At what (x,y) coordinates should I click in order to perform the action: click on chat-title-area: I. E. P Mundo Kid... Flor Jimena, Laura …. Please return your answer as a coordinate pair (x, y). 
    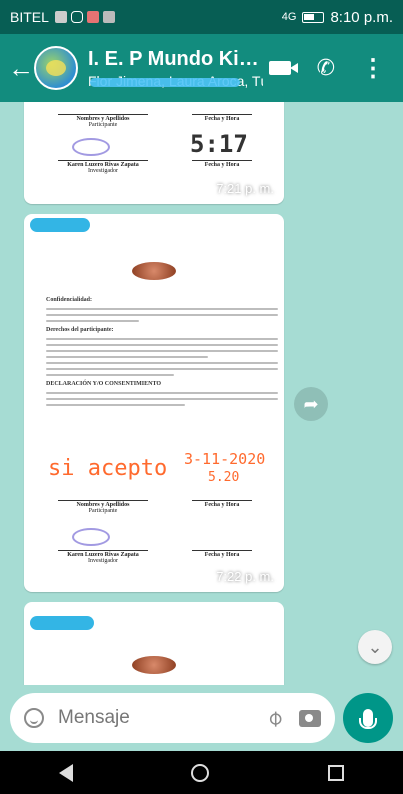
    Looking at the image, I should click on (178, 68).